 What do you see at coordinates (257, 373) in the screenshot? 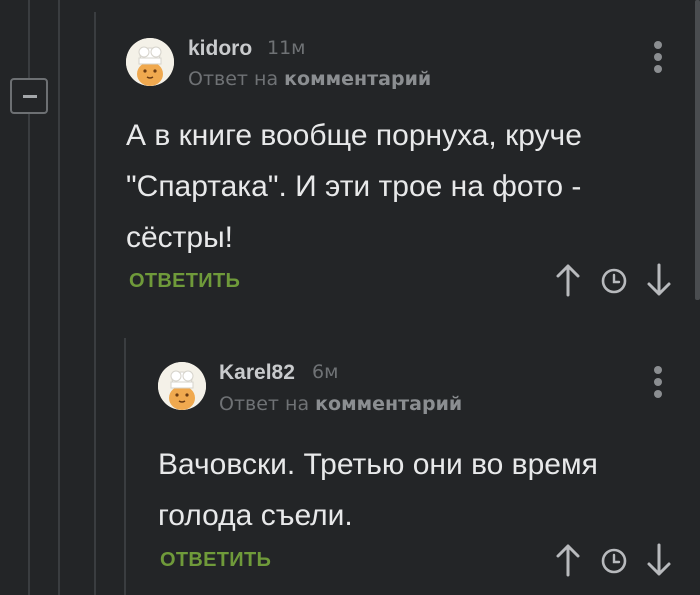
I see `author-name: Karel82` at bounding box center [257, 373].